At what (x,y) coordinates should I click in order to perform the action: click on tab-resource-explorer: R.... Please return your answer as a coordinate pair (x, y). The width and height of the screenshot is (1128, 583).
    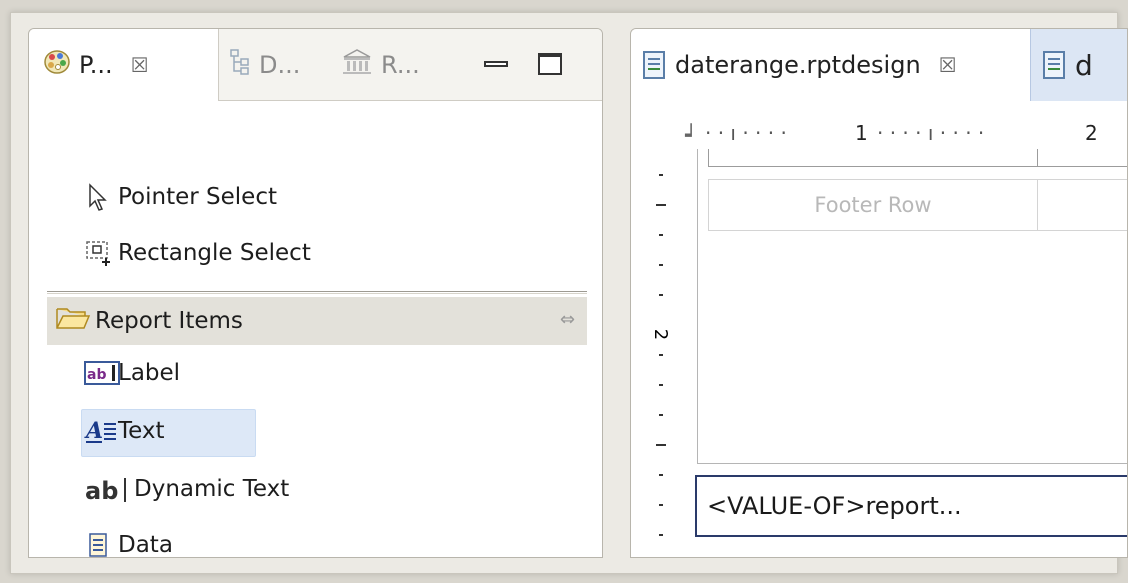
    Looking at the image, I should click on (380, 65).